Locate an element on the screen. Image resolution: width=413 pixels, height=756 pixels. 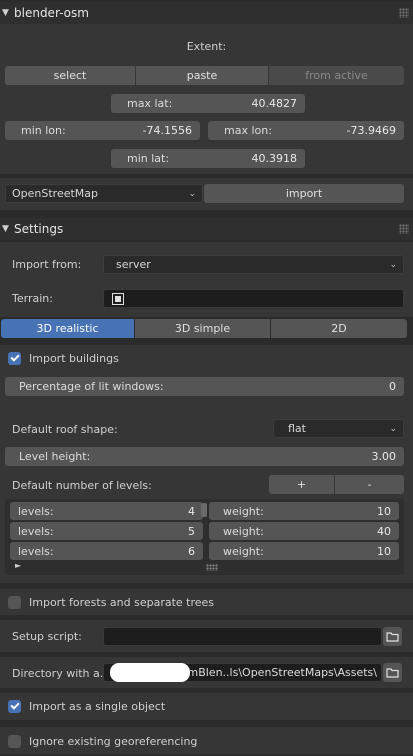
from-active-button: from active is located at coordinates (336, 75).